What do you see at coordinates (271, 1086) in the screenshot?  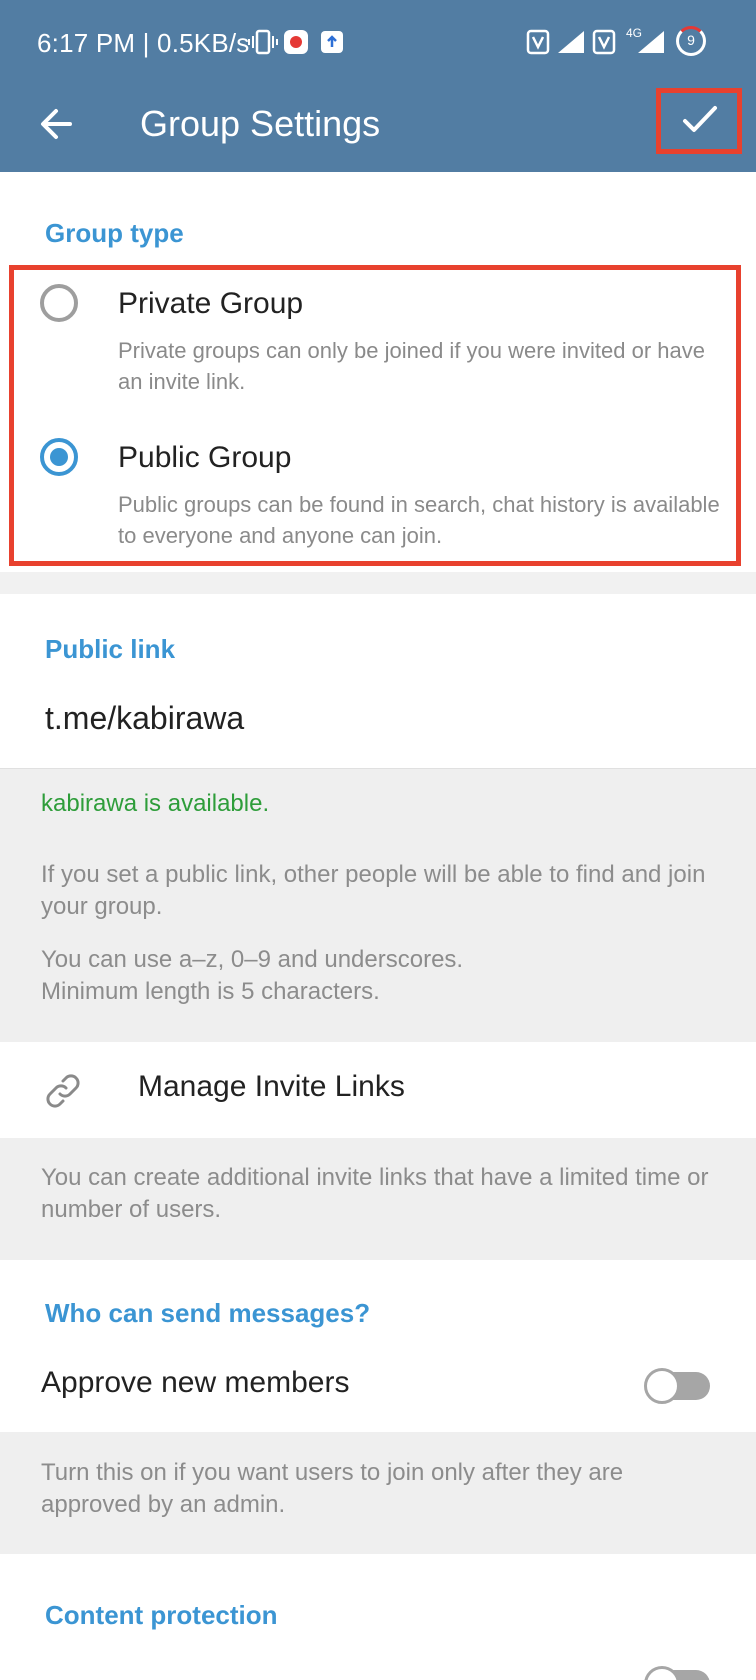 I see `manage-invite-links-label: Manage Invite Links` at bounding box center [271, 1086].